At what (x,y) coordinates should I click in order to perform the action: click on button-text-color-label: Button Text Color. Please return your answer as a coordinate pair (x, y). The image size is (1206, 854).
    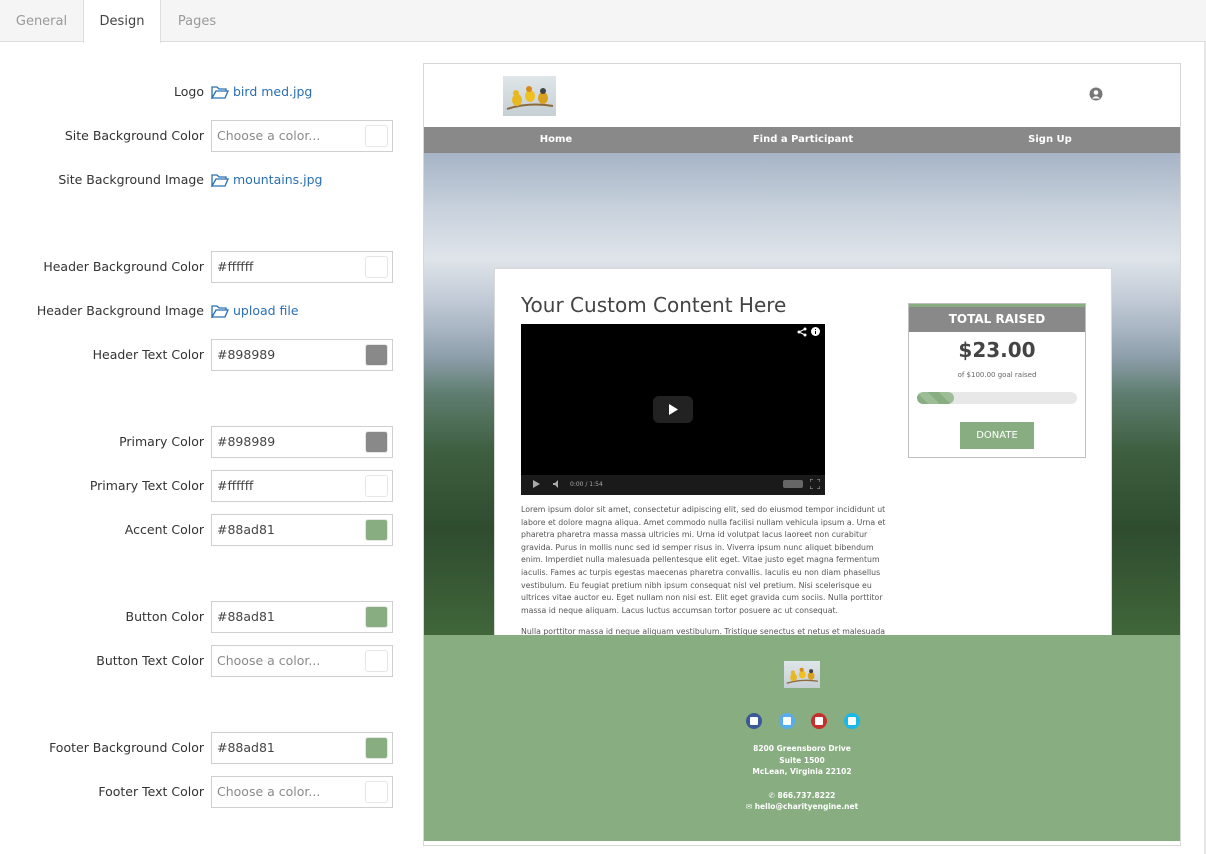
    Looking at the image, I should click on (150, 660).